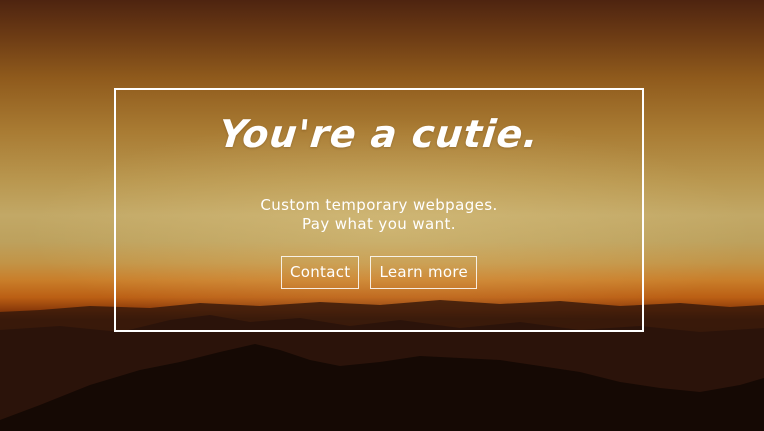  I want to click on hero-actions: Contact Learn more, so click(379, 272).